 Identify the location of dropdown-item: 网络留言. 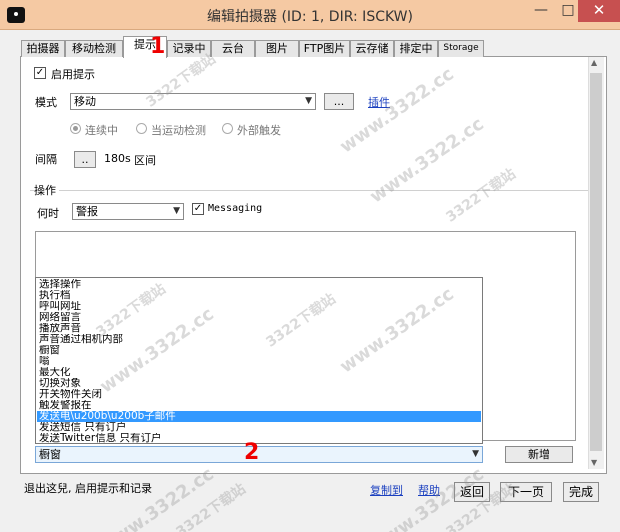
(259, 317).